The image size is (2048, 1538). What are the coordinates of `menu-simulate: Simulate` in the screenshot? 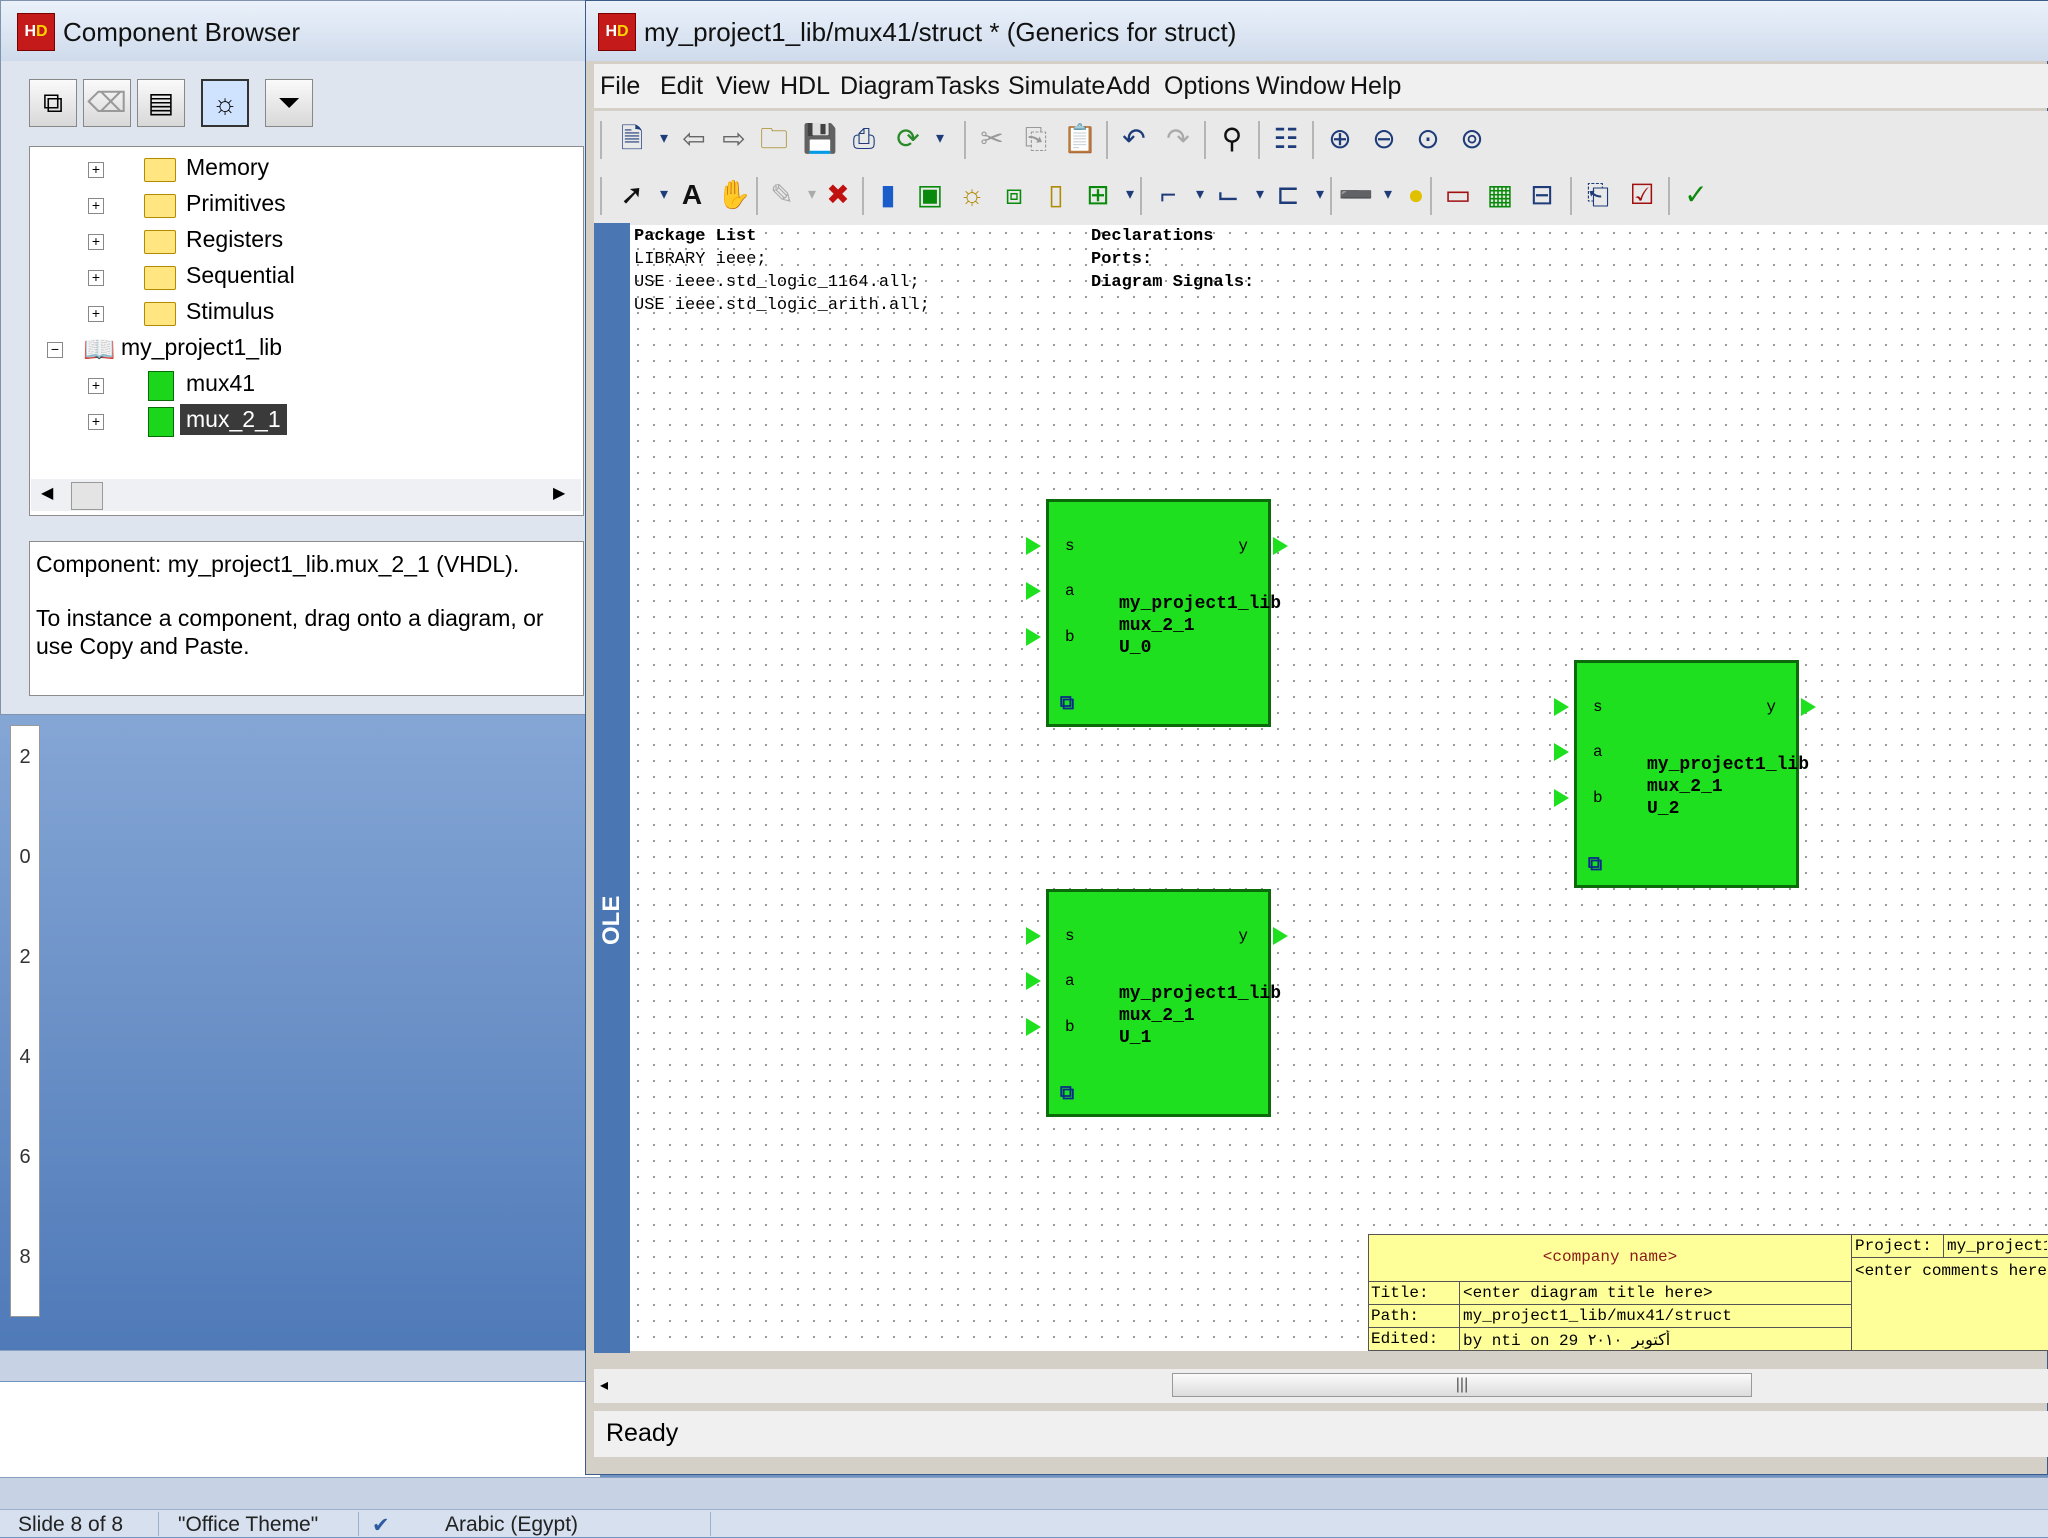 It's located at (1056, 86).